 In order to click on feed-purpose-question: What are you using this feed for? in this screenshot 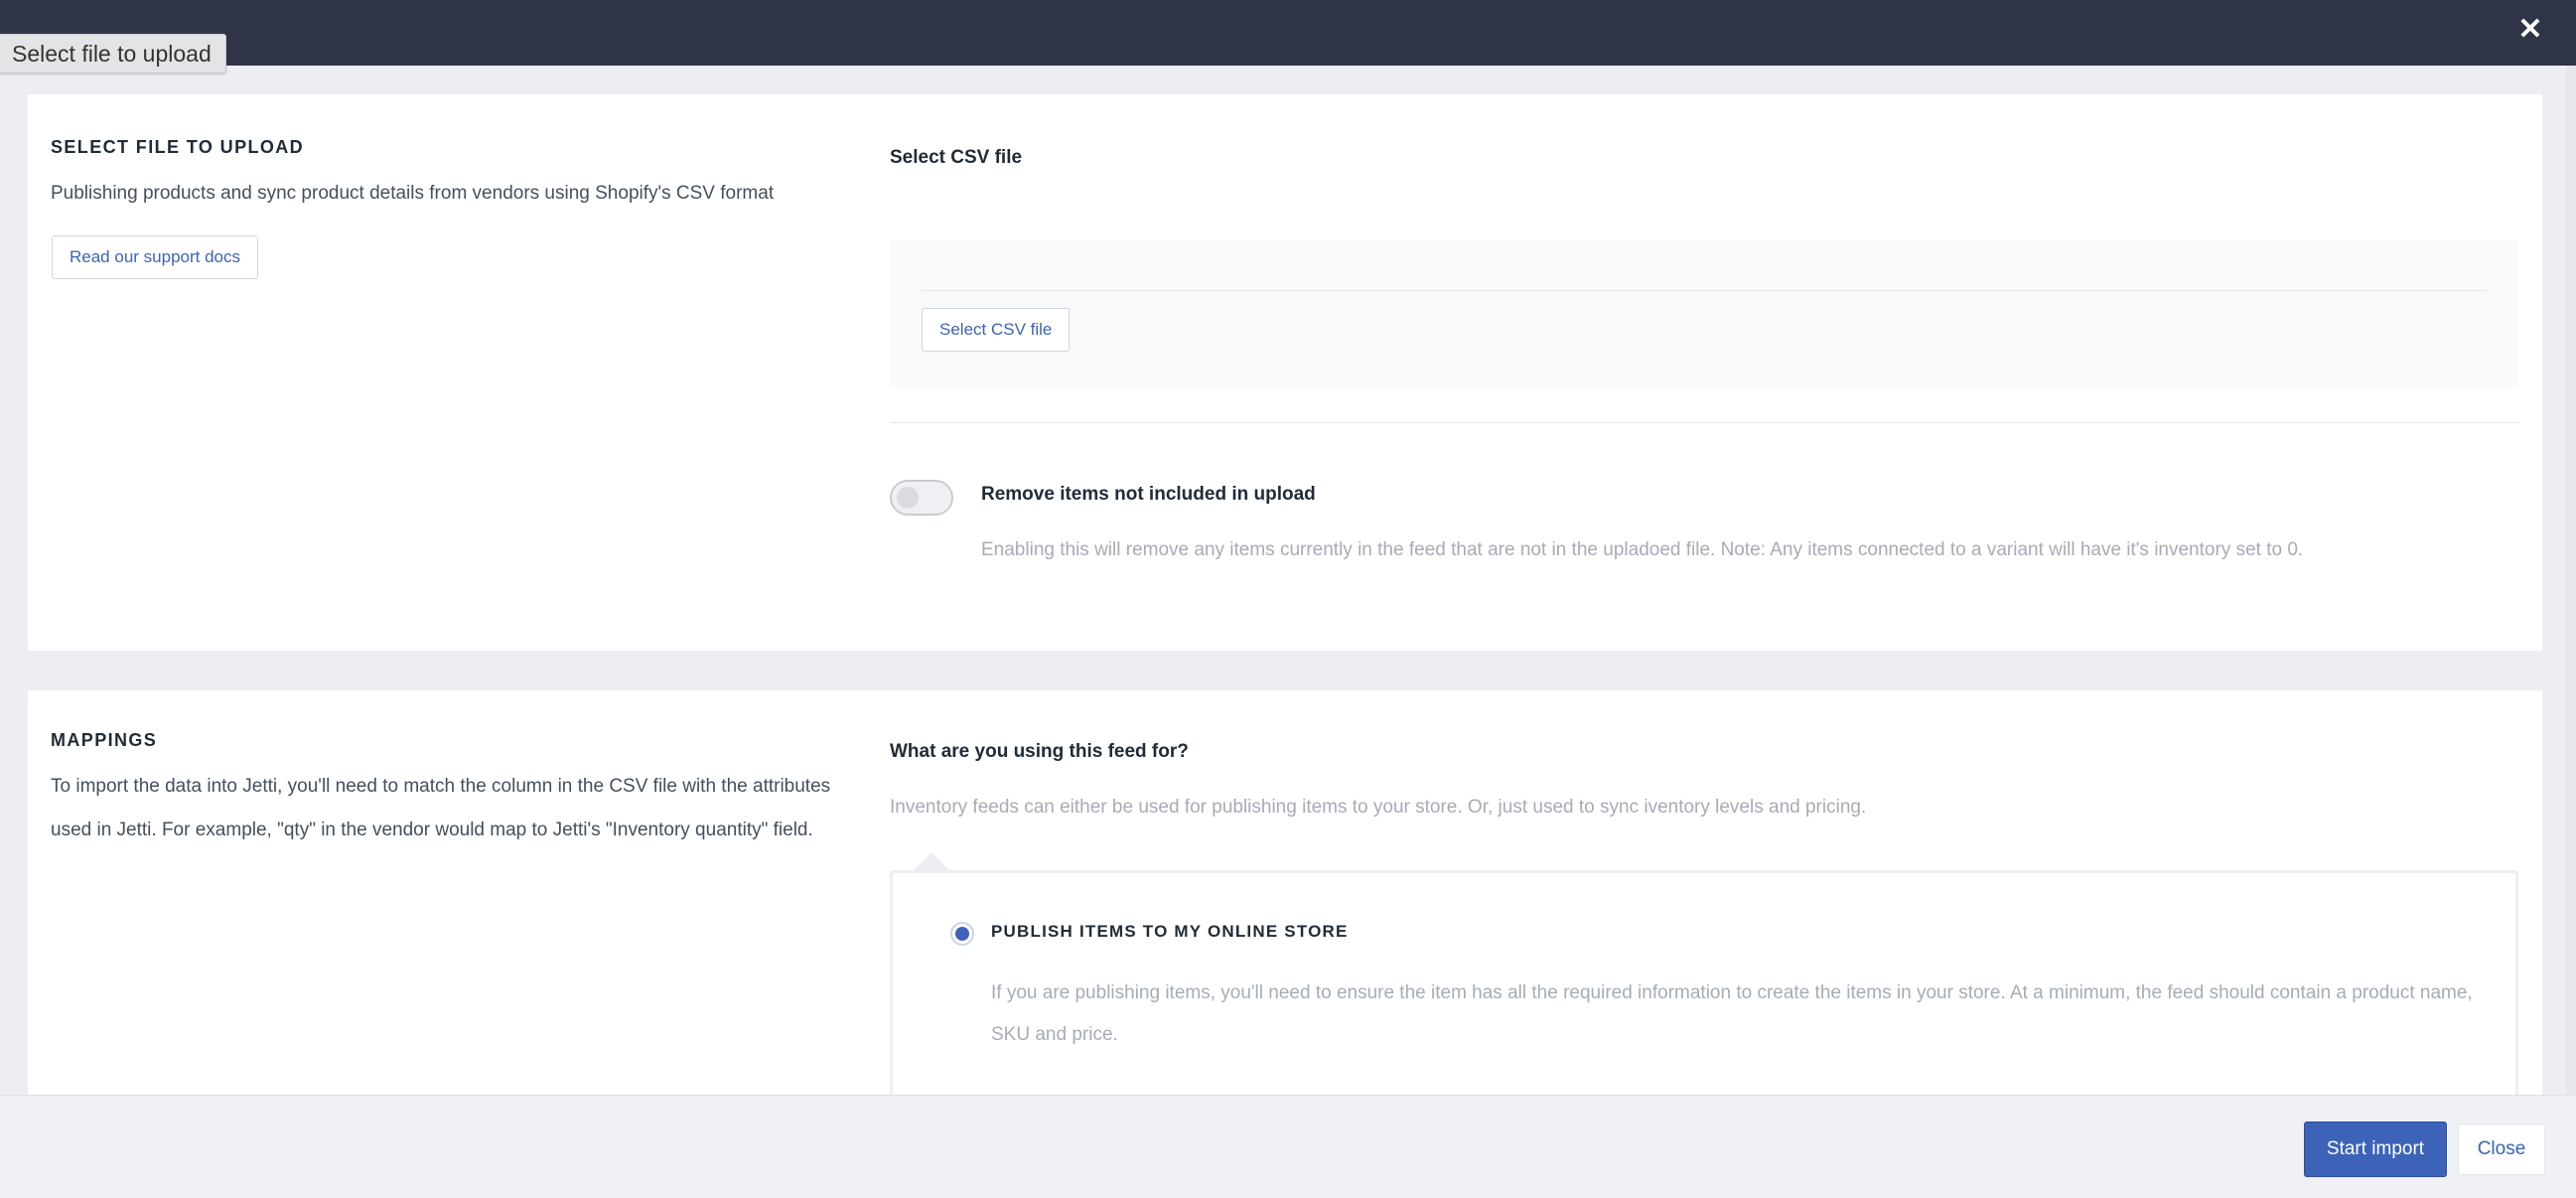, I will do `click(1039, 751)`.